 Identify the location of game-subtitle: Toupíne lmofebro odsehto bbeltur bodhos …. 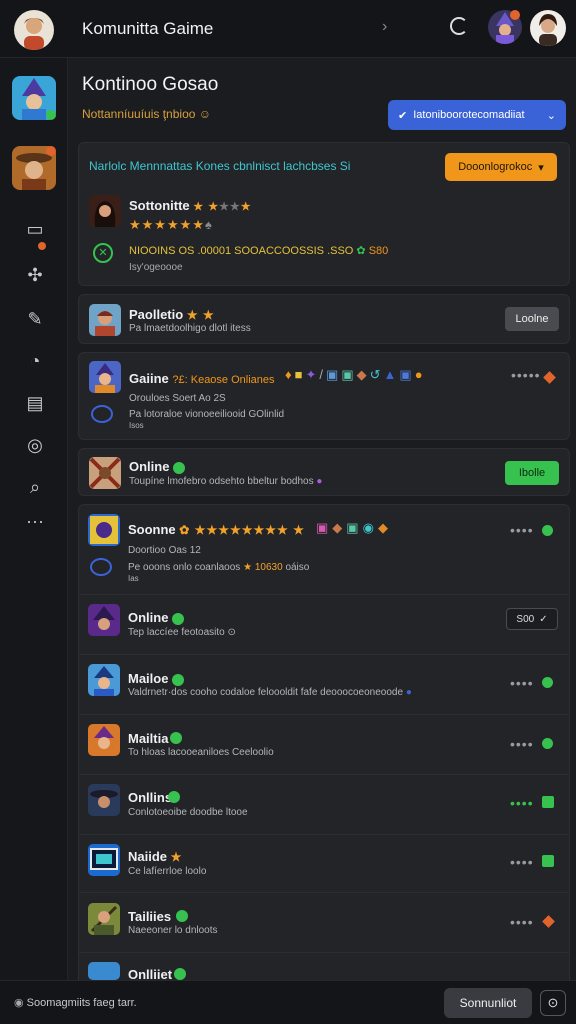
(226, 481).